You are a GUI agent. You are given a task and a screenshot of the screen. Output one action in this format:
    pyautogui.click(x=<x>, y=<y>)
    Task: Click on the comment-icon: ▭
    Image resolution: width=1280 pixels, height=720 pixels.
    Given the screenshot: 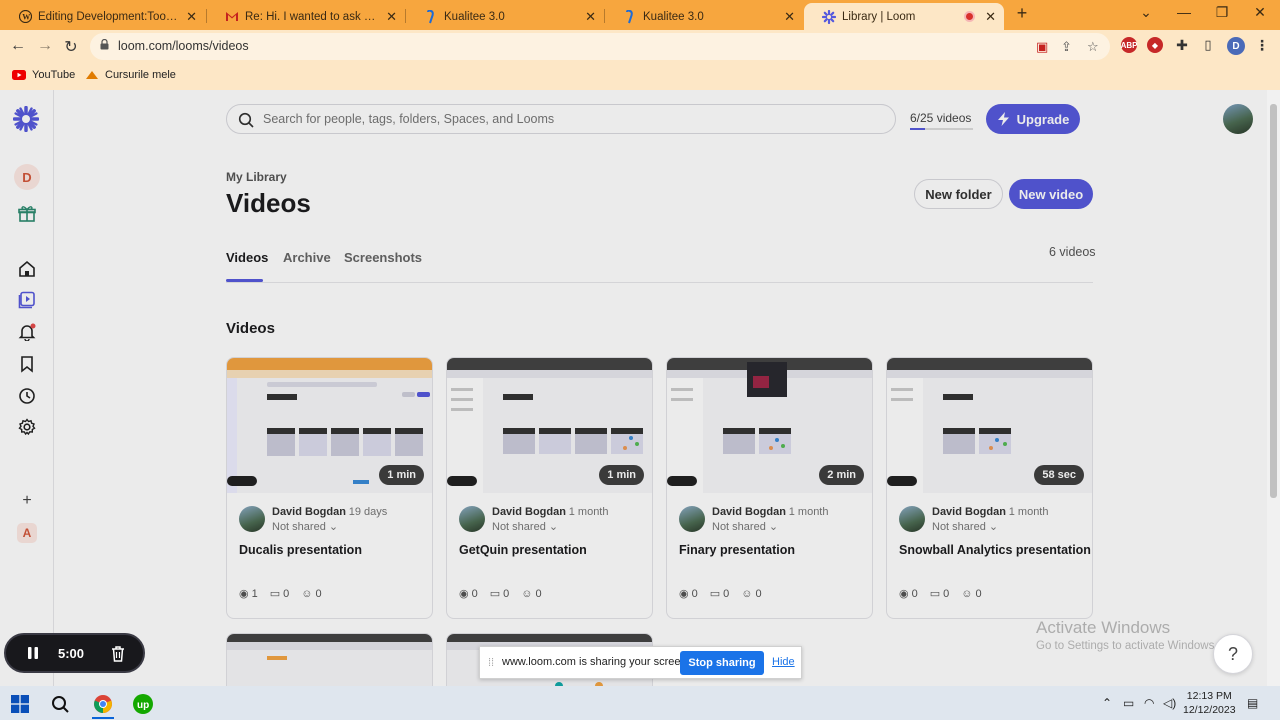 What is the action you would take?
    pyautogui.click(x=275, y=594)
    